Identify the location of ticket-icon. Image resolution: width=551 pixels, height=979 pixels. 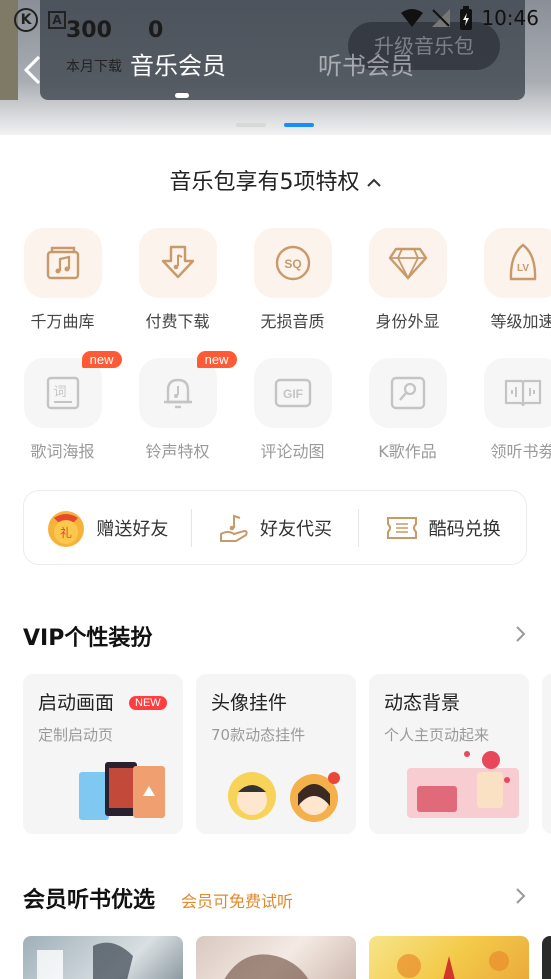
(401, 527).